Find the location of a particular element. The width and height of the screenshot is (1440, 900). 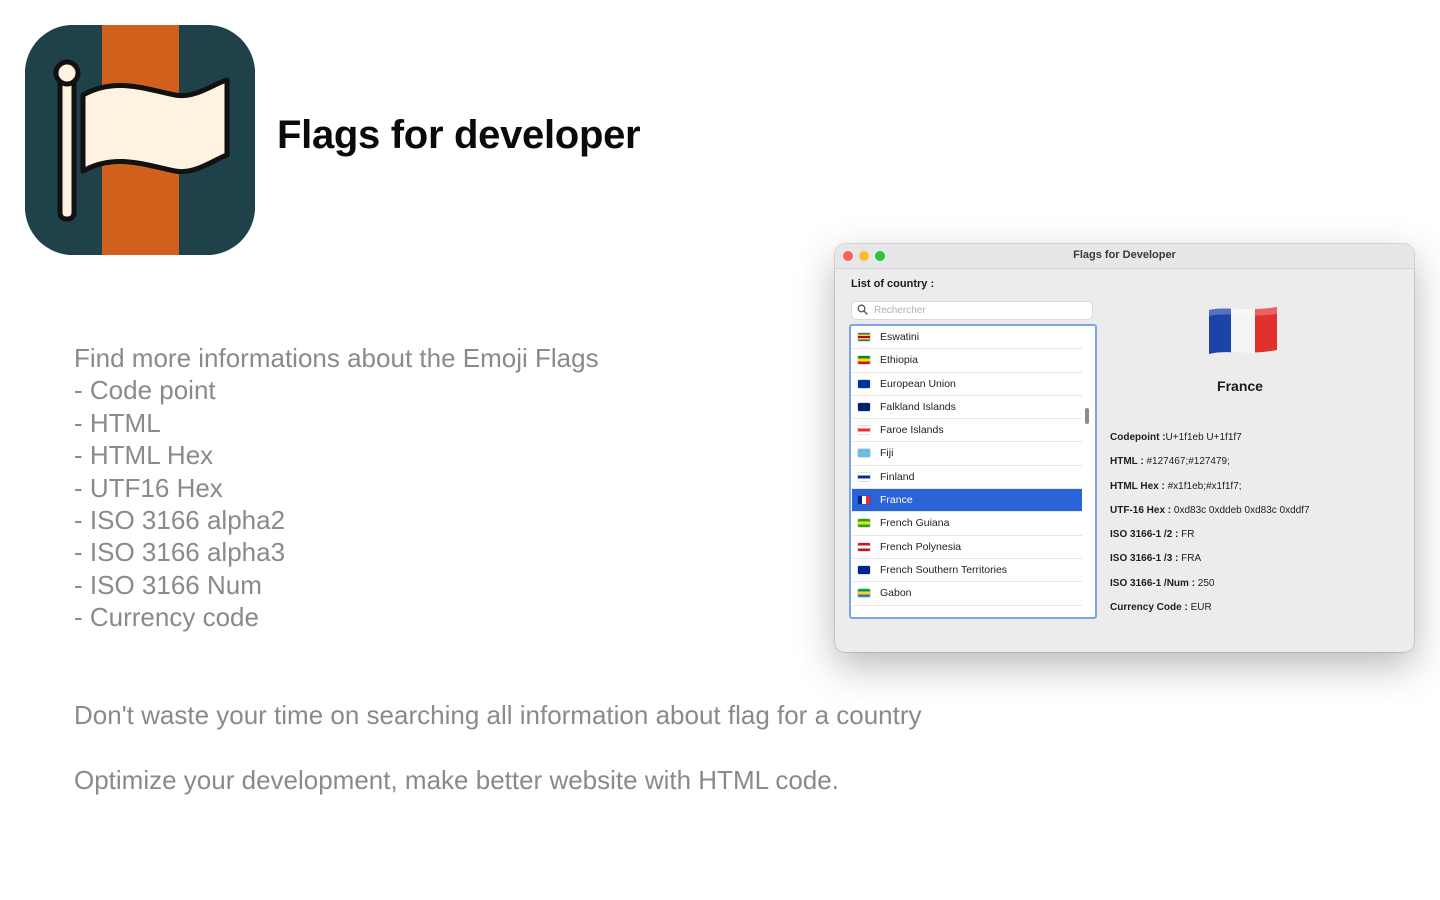

feature-item: - Code point is located at coordinates (145, 390).